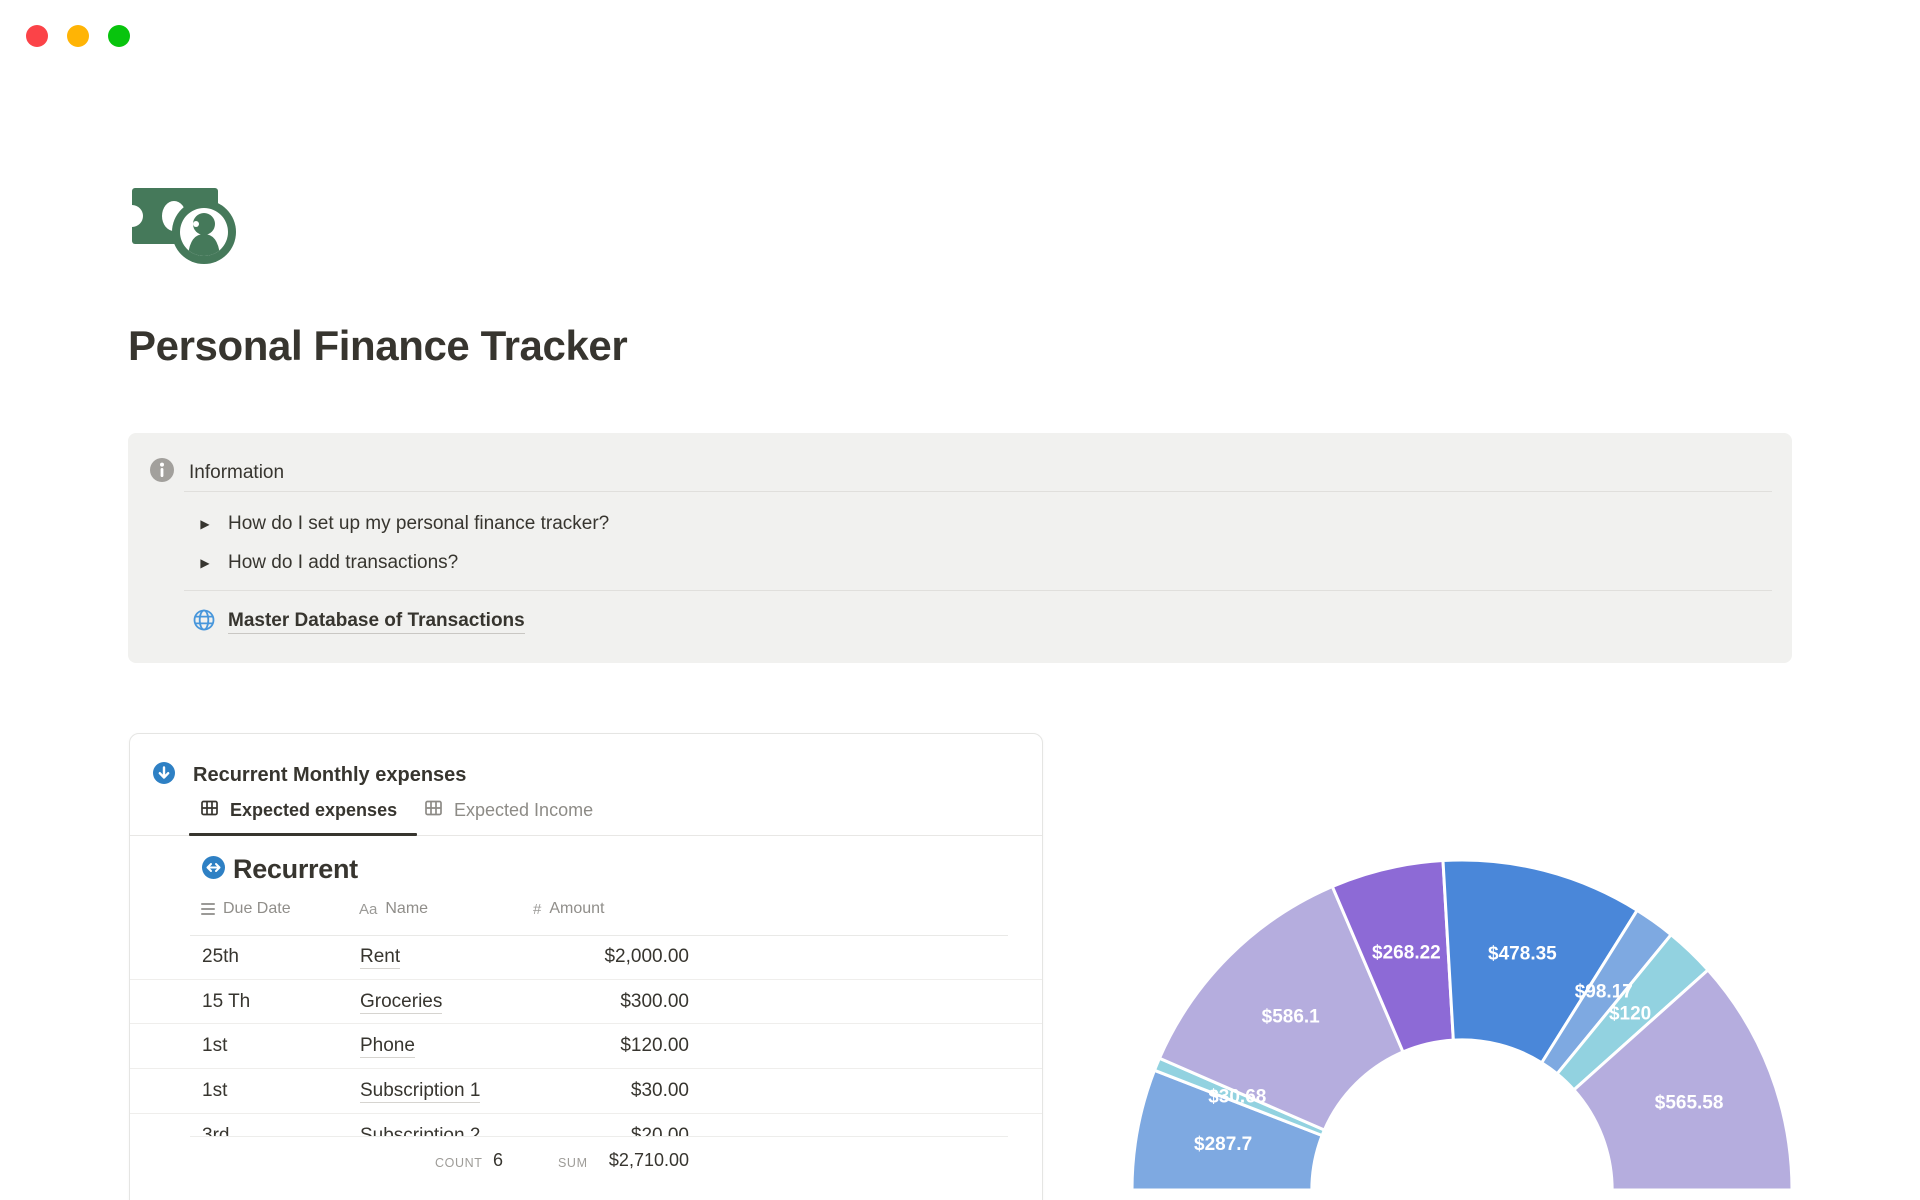 The width and height of the screenshot is (1920, 1200). I want to click on tab-label: Expected expenses, so click(314, 810).